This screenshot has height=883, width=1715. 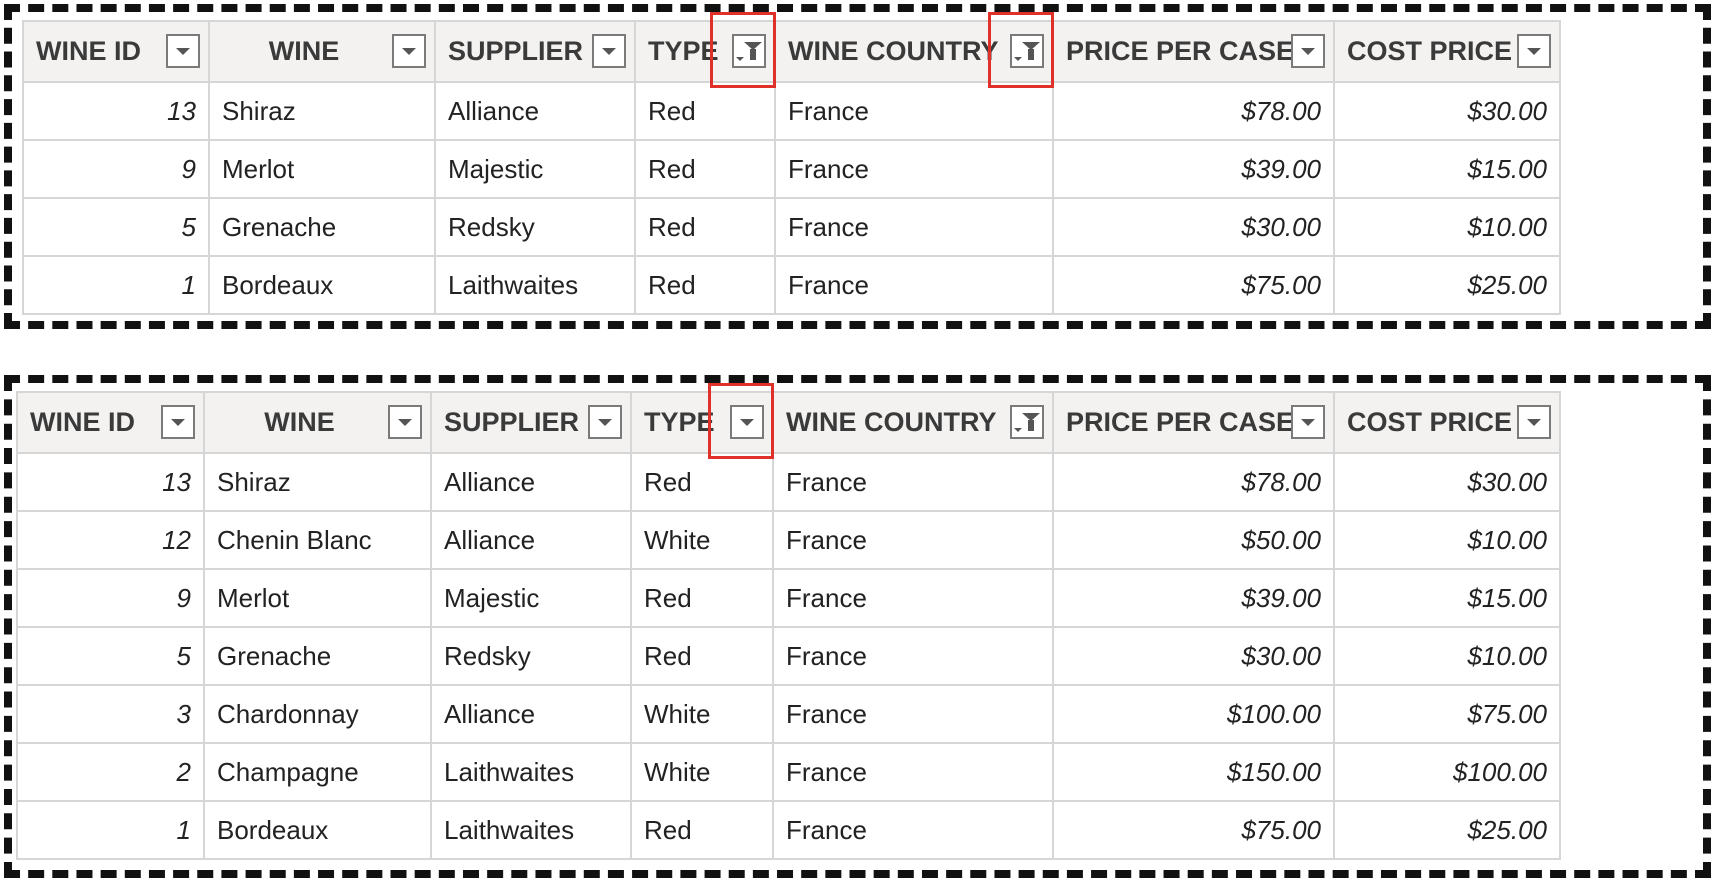 I want to click on column-header-label: COST PRICE, so click(x=1430, y=422).